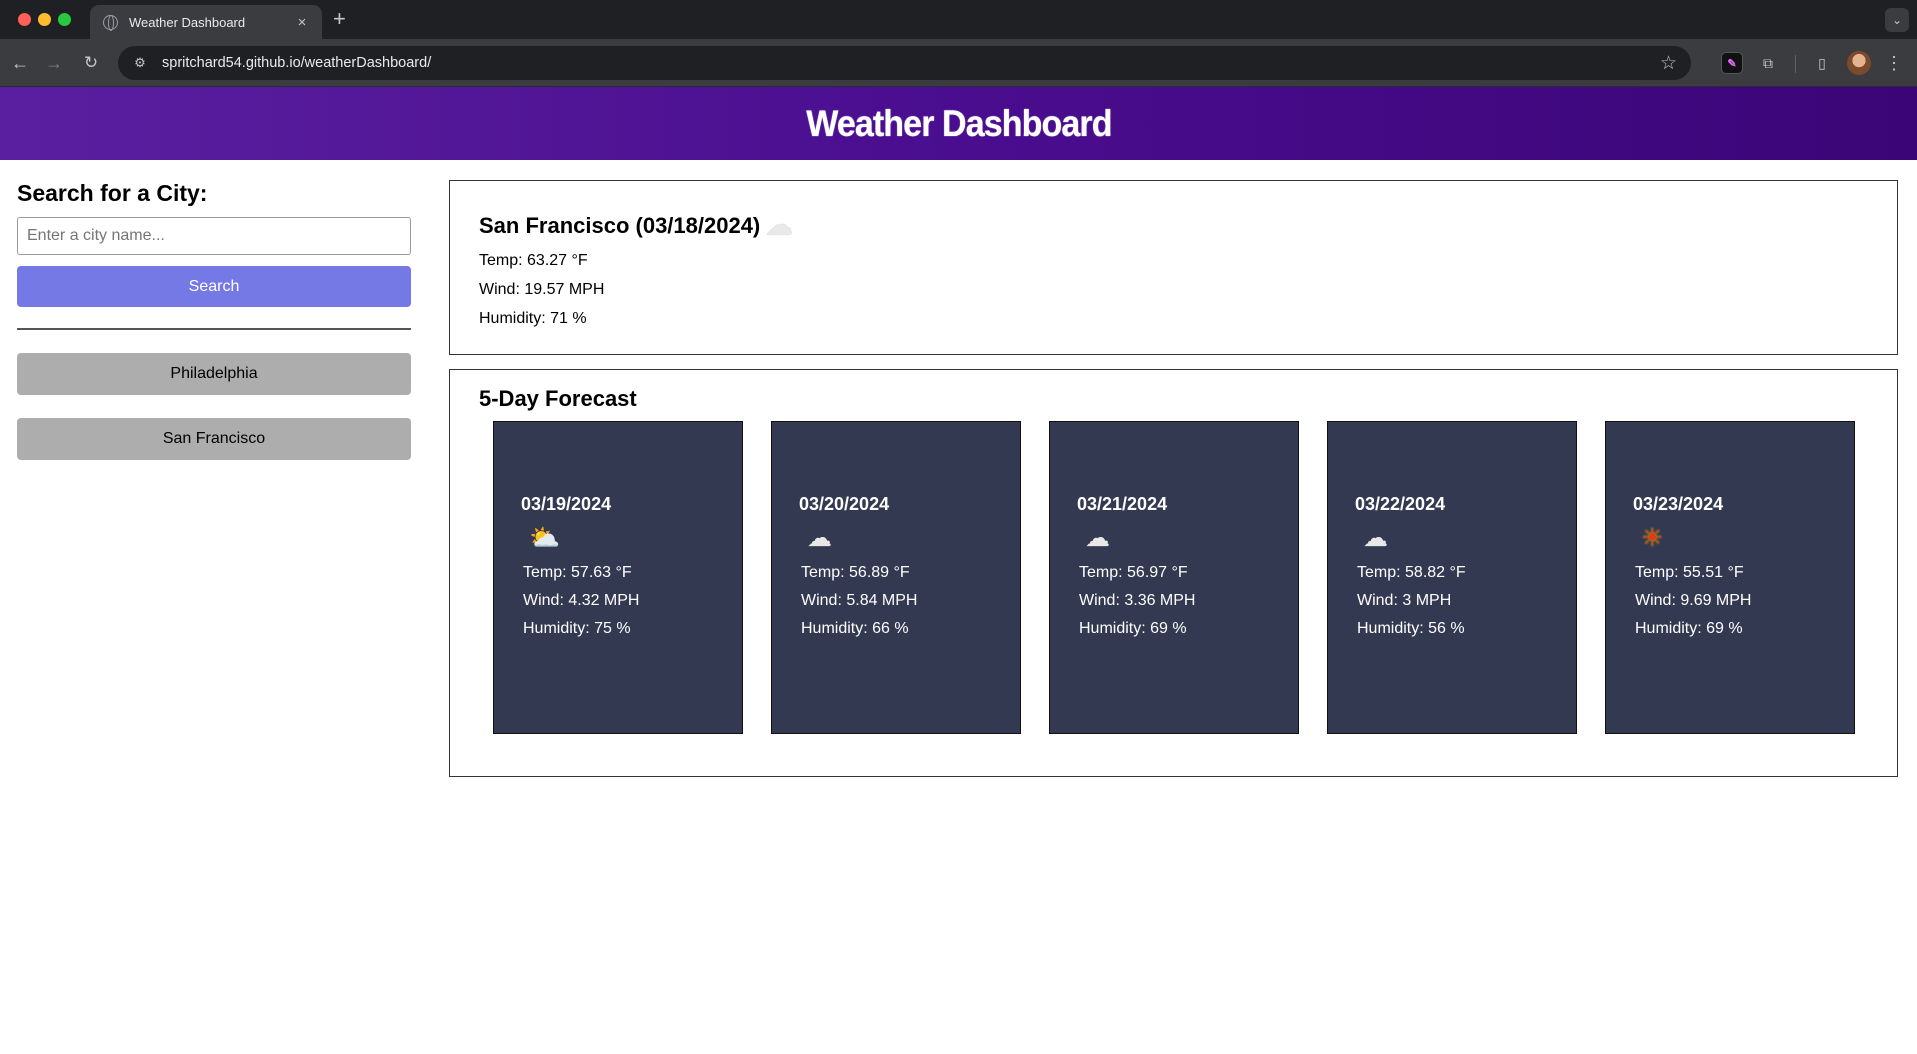 This screenshot has width=1917, height=1054. What do you see at coordinates (533, 318) in the screenshot?
I see `current-humidity: Humidity: 71 %` at bounding box center [533, 318].